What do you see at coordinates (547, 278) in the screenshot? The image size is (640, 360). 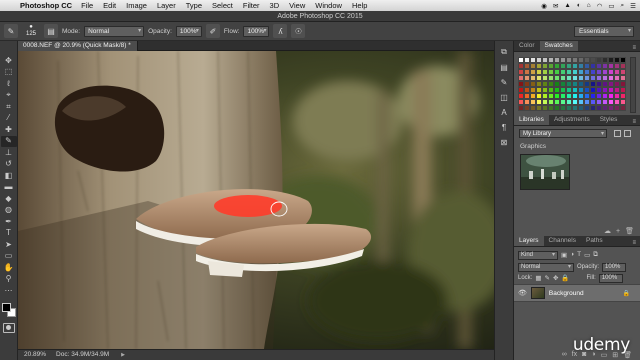 I see `lock-paint-icon: ✎` at bounding box center [547, 278].